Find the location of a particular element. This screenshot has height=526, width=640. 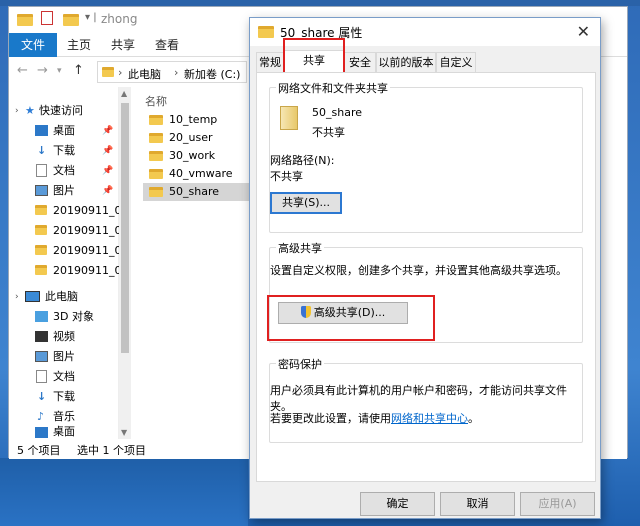

column-header-name: 名称 is located at coordinates (156, 101).